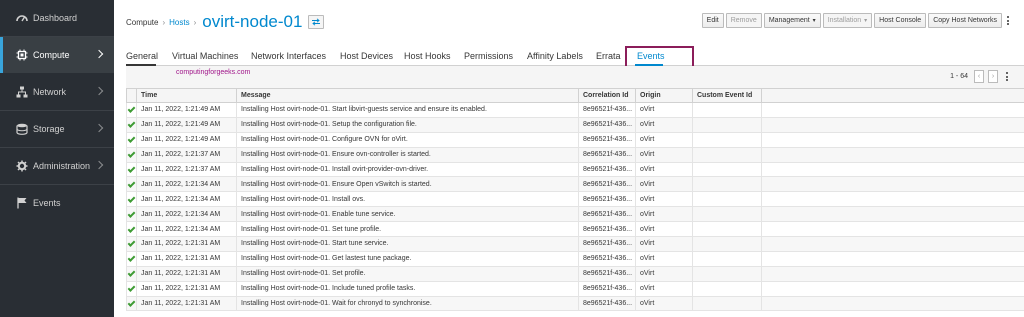 The width and height of the screenshot is (1024, 317). Describe the element at coordinates (179, 22) in the screenshot. I see `breadcrumb-hosts-link: Hosts` at that location.